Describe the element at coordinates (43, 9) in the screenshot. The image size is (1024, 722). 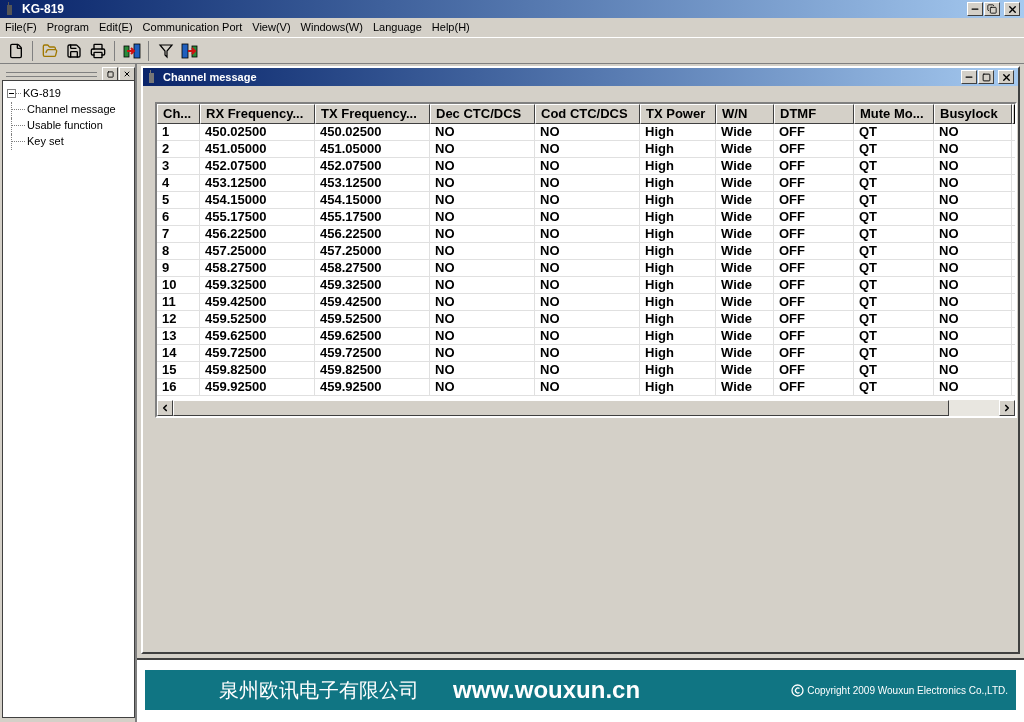
I see `window-title: KG-819` at that location.